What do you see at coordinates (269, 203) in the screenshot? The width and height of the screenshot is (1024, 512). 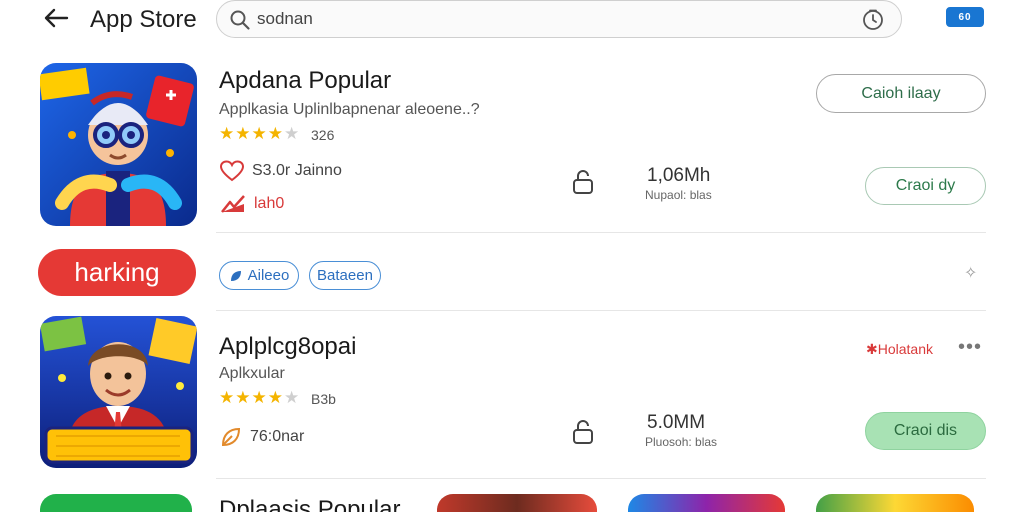 I see `trend-label: lah0` at bounding box center [269, 203].